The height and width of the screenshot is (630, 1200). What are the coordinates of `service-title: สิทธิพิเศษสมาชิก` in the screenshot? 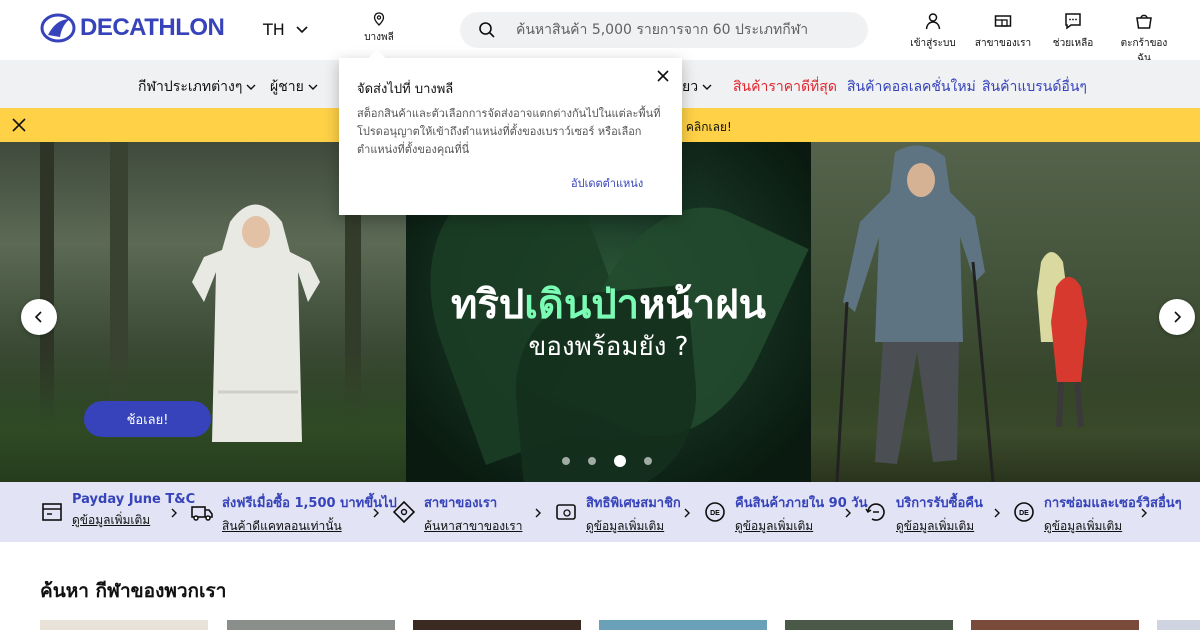 It's located at (633, 503).